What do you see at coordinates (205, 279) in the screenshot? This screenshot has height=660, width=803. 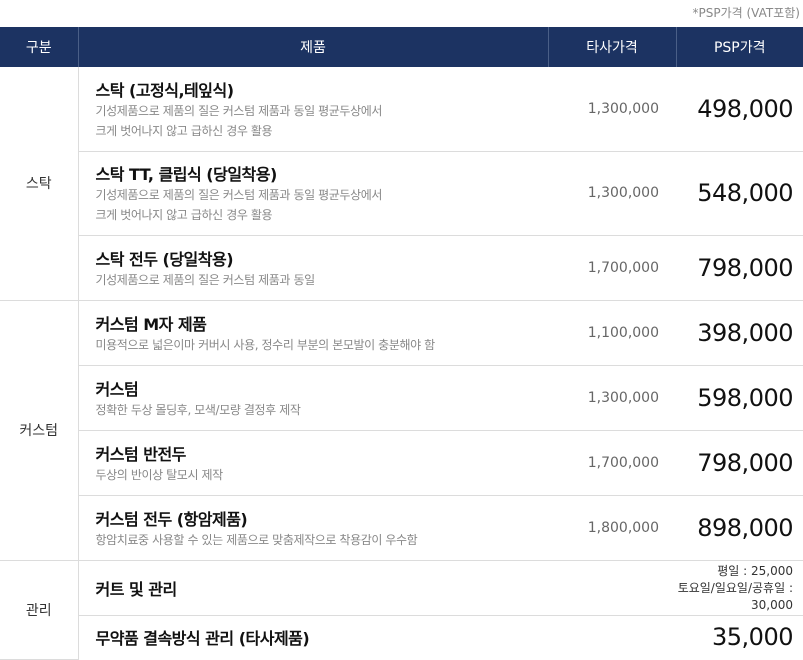 I see `product-desc: 기성제품으로 제품의 질은 커스텀 제품과 동일` at bounding box center [205, 279].